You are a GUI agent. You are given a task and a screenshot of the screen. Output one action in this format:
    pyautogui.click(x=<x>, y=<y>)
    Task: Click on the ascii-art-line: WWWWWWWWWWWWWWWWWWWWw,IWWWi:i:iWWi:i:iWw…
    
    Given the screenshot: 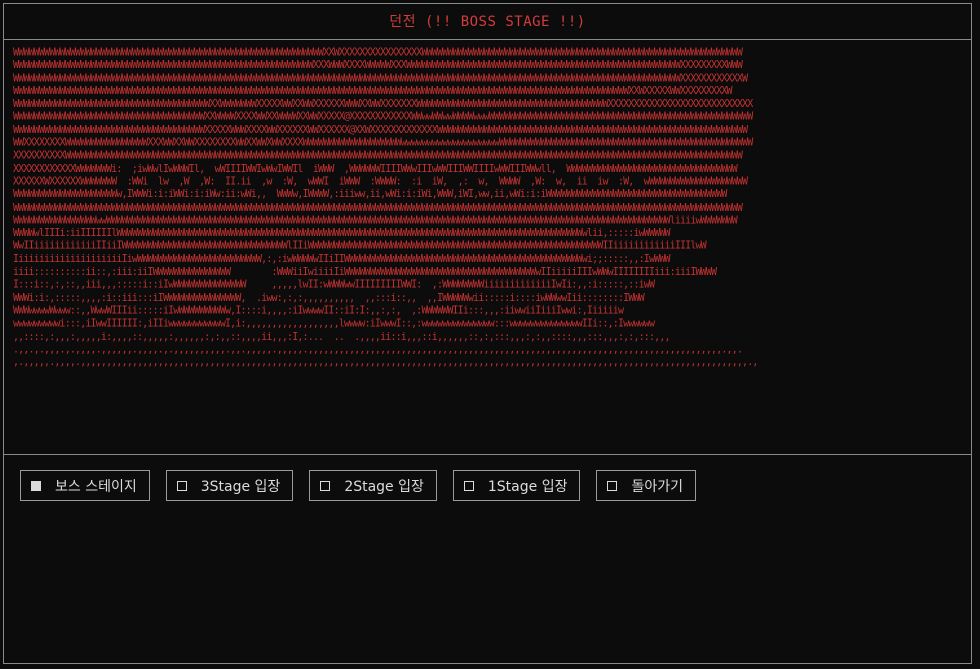 What is the action you would take?
    pyautogui.click(x=370, y=195)
    